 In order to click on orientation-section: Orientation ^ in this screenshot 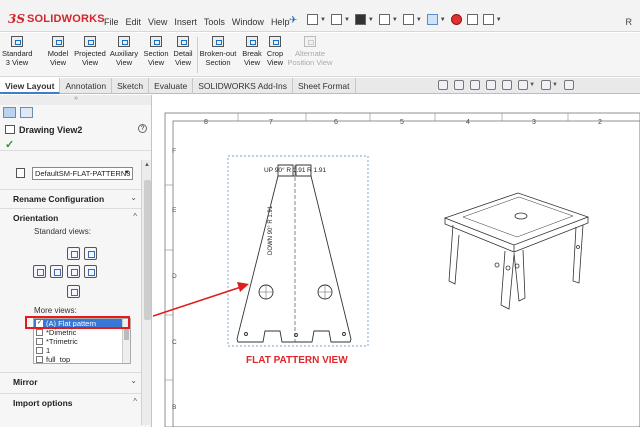, I will do `click(70, 217)`.